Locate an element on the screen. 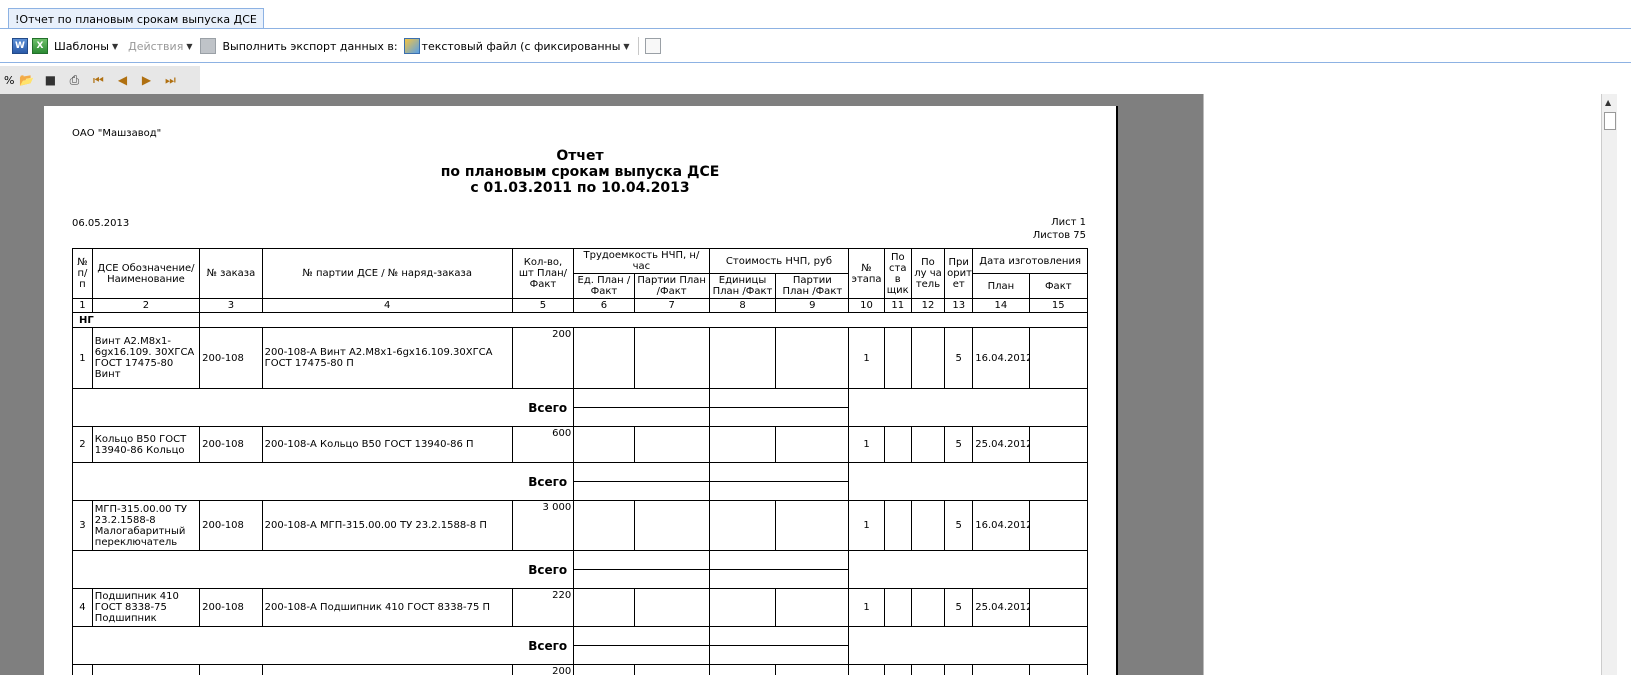  col-dse-header: ДСЕ Обозначение/ Наименование is located at coordinates (146, 273).